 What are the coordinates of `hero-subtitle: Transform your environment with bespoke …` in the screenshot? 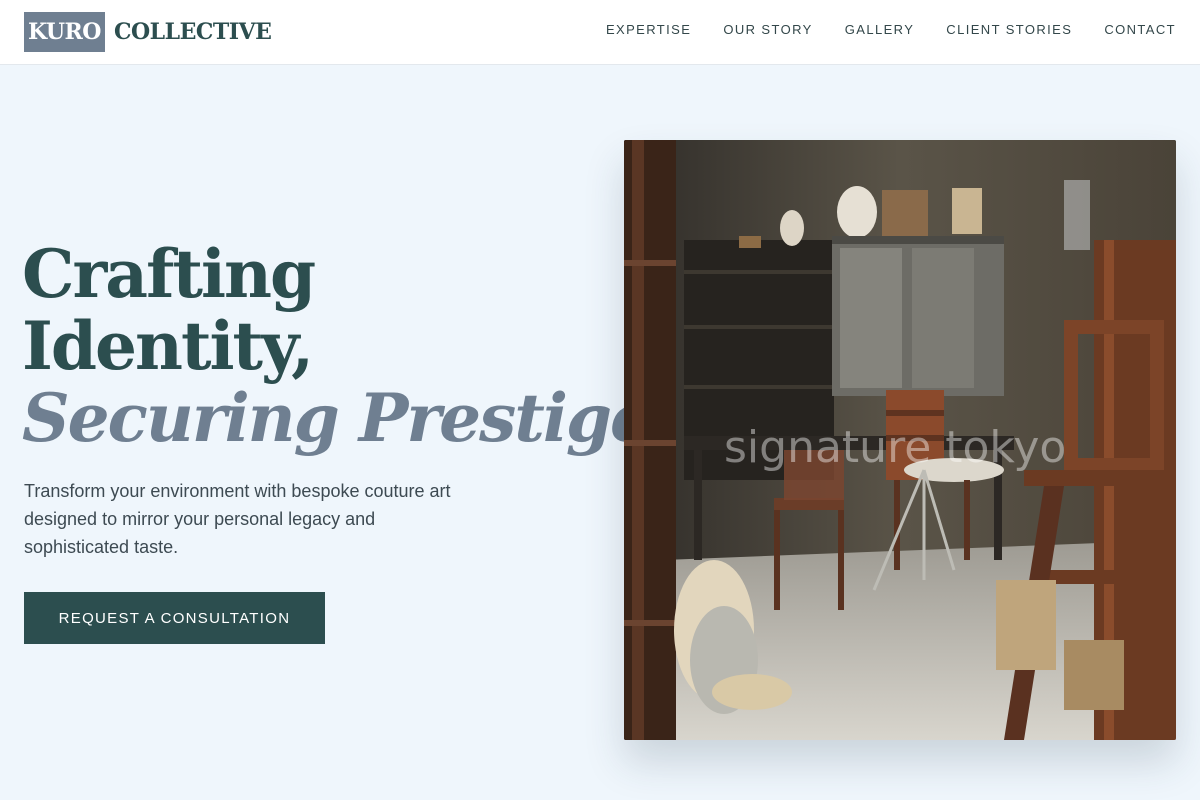 It's located at (237, 519).